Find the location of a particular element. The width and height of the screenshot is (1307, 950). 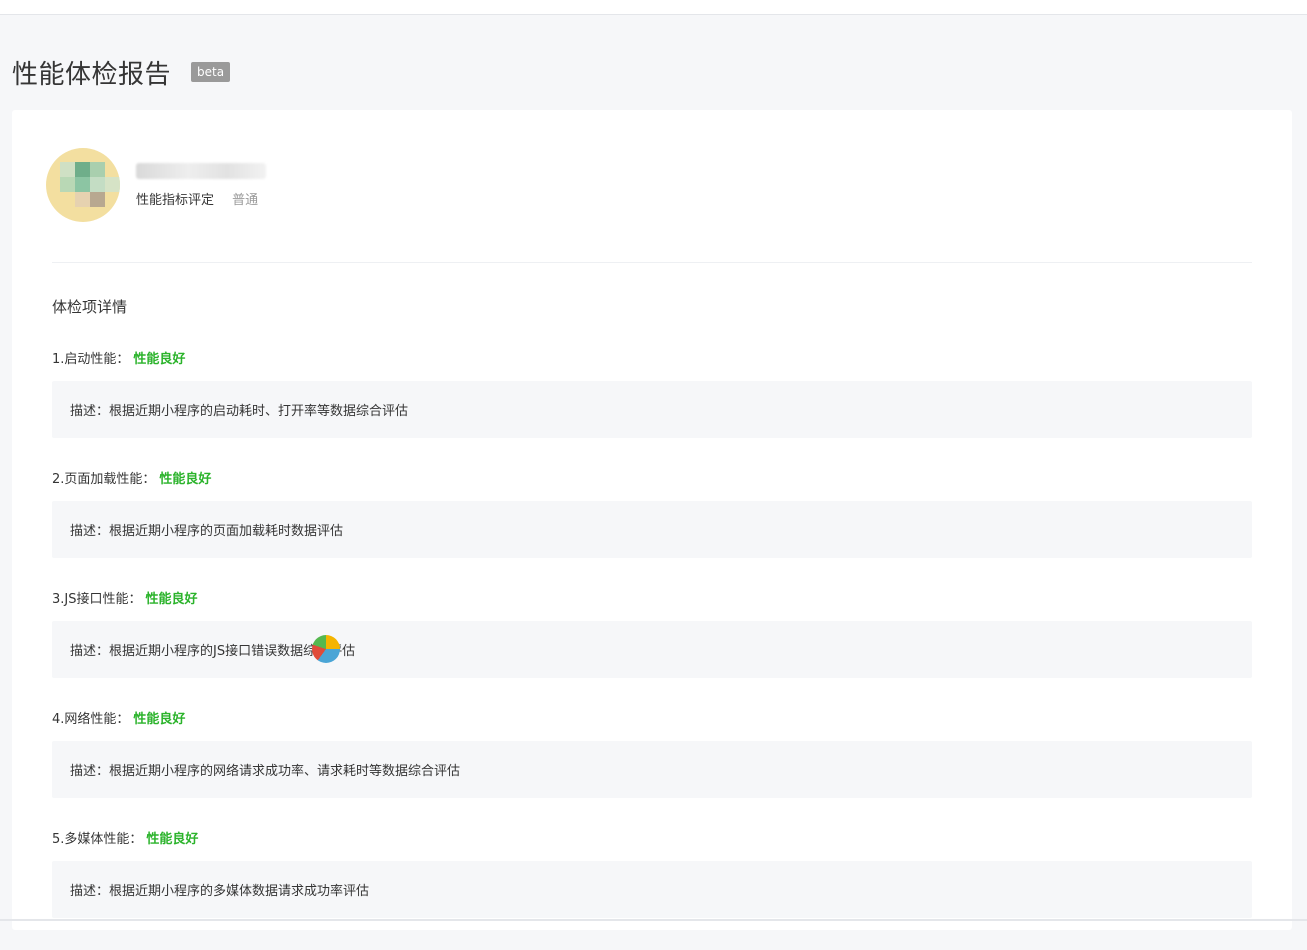

item-heading: 5.多媒体性能： 性能良好 is located at coordinates (652, 840).